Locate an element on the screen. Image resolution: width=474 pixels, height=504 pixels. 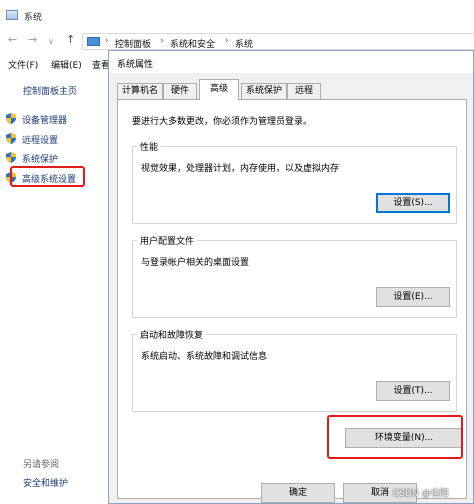
user-profiles-desc: 与登录帐户相关的桌面设置 is located at coordinates (195, 263).